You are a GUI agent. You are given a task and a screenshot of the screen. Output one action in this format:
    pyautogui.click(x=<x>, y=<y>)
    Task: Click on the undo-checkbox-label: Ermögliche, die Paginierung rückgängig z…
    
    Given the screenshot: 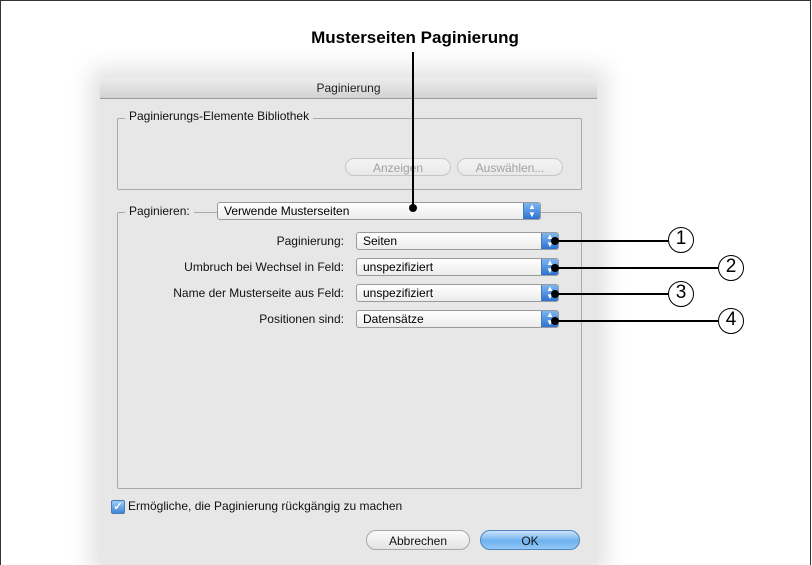 What is the action you would take?
    pyautogui.click(x=265, y=506)
    